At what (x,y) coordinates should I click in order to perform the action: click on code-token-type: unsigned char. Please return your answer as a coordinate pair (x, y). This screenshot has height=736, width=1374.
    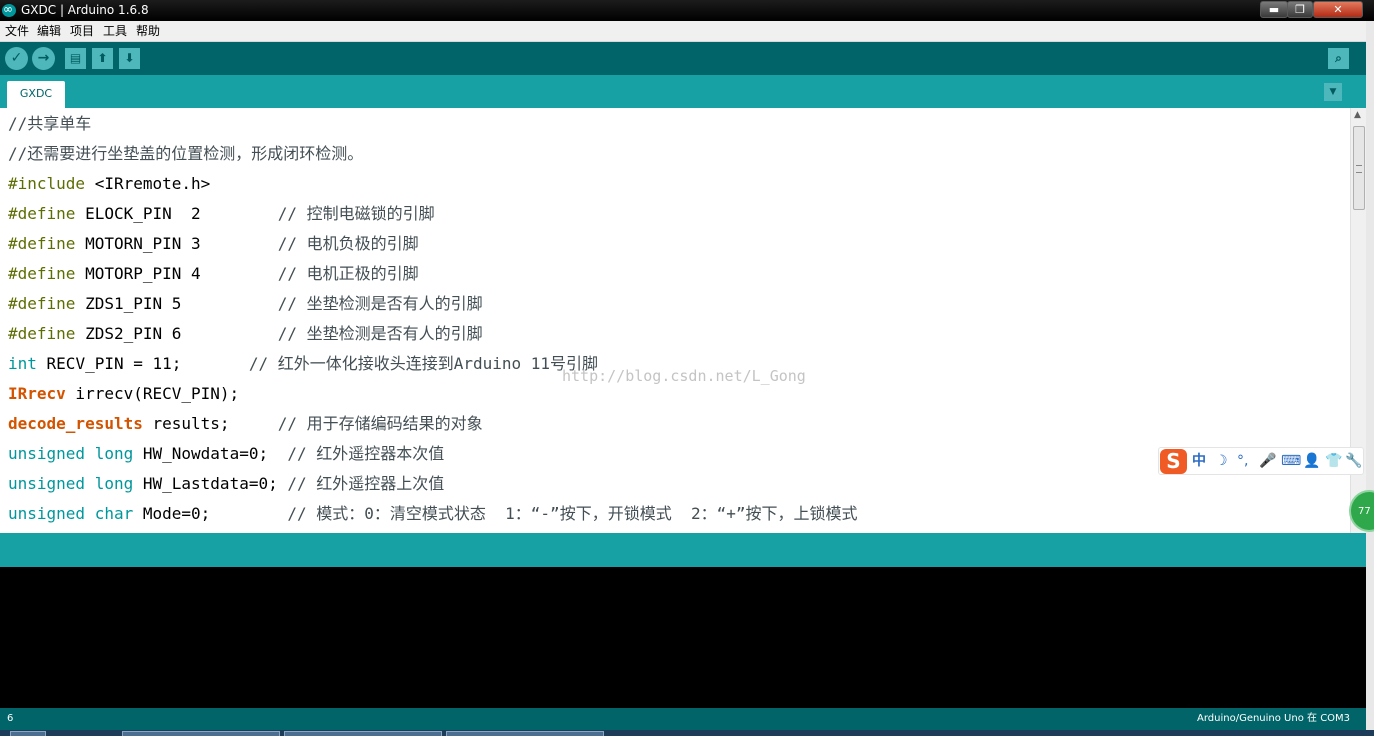
    Looking at the image, I should click on (71, 513).